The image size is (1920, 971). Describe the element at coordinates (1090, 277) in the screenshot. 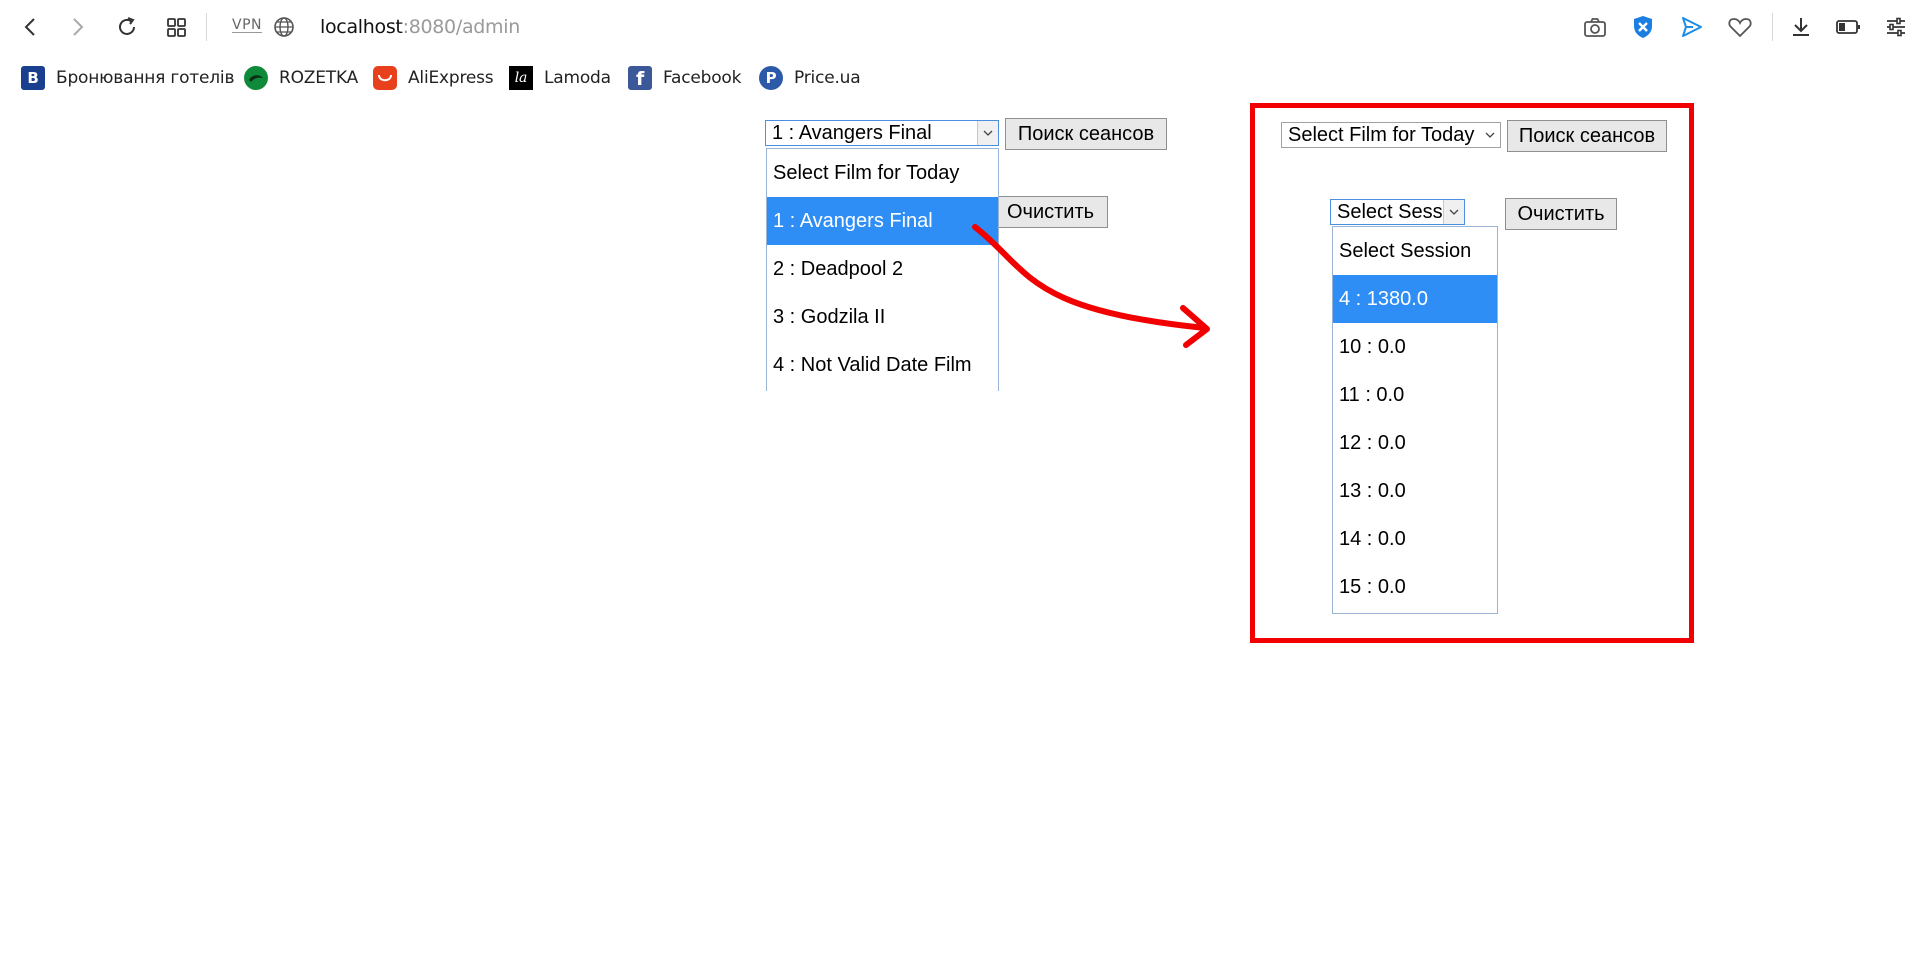

I see `arrow-line` at that location.